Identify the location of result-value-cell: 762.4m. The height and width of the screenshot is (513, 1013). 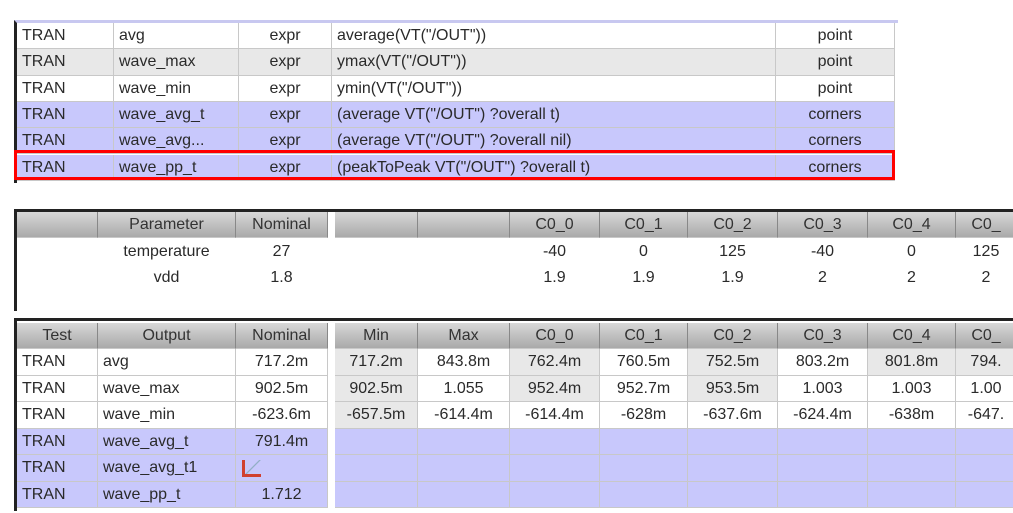
(555, 362).